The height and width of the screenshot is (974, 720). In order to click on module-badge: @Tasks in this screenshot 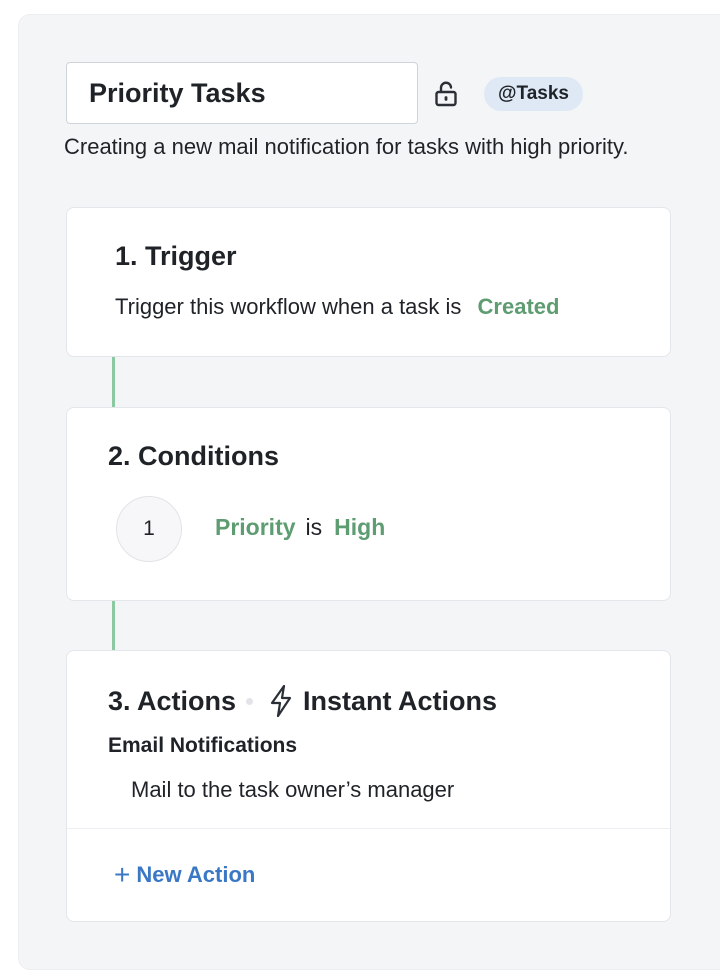, I will do `click(533, 94)`.